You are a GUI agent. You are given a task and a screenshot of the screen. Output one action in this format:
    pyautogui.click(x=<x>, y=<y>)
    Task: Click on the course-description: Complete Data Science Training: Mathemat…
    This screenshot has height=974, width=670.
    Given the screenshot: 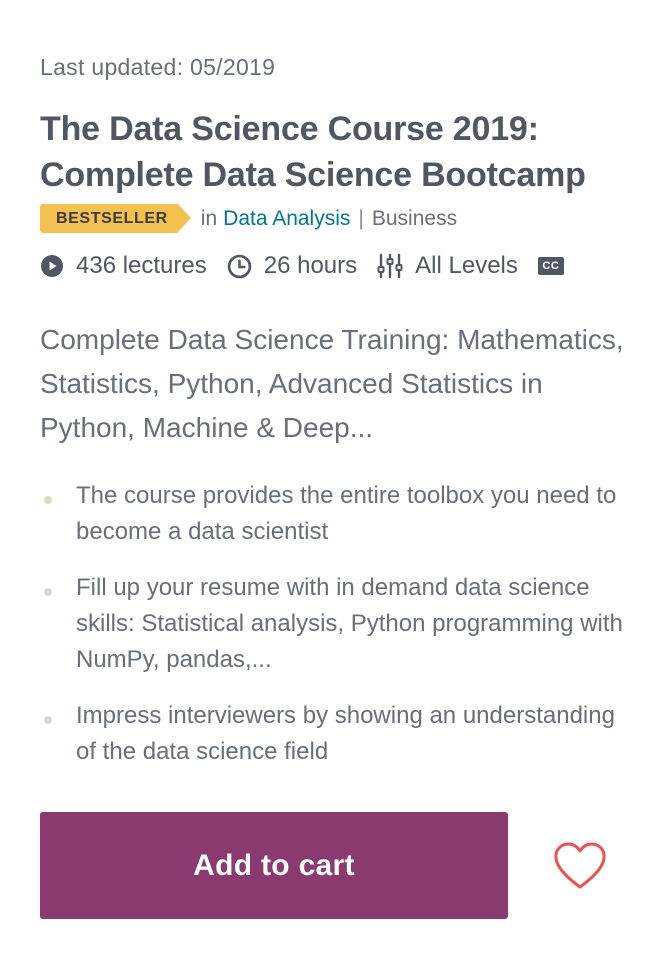 What is the action you would take?
    pyautogui.click(x=332, y=383)
    